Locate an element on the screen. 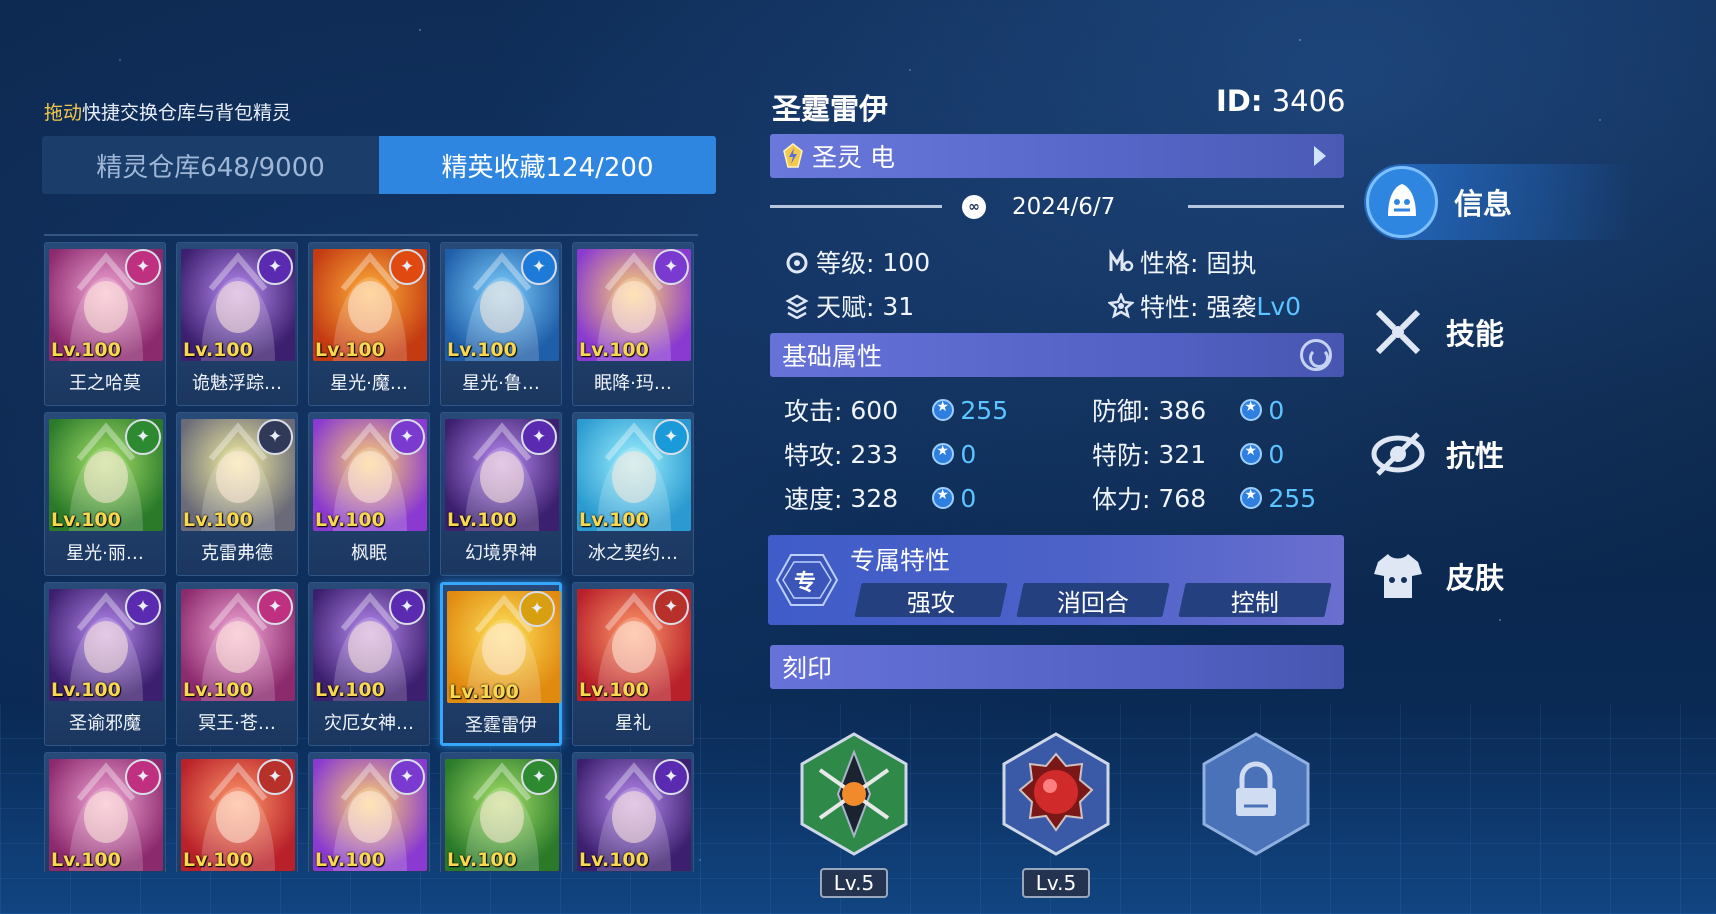  info-icon is located at coordinates (1402, 202).